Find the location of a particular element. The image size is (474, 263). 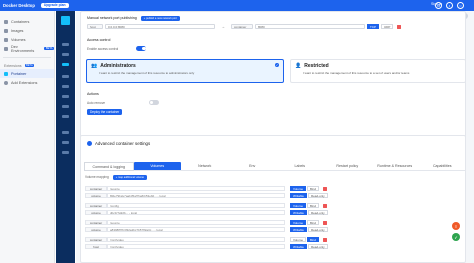

arrow-right-icon: → is located at coordinates (223, 26).